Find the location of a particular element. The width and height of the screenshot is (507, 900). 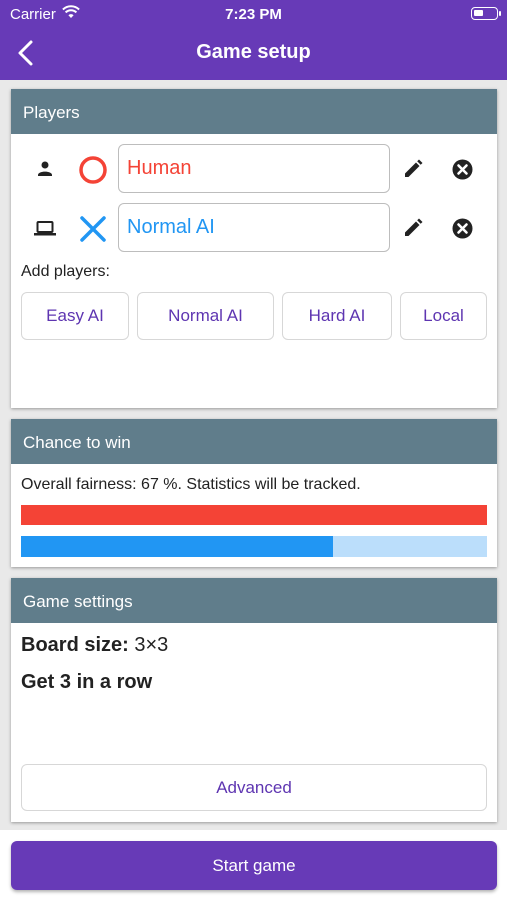

laptop-icon is located at coordinates (45, 228).